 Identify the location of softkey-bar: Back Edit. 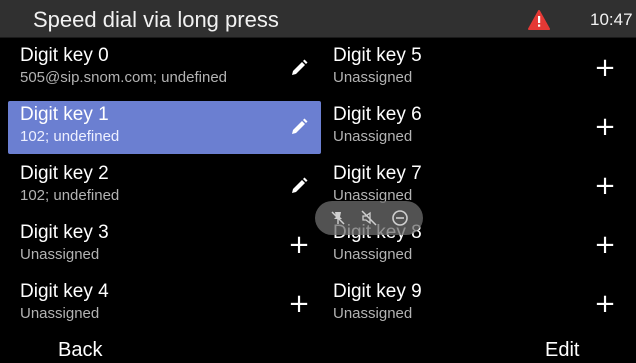
(318, 350).